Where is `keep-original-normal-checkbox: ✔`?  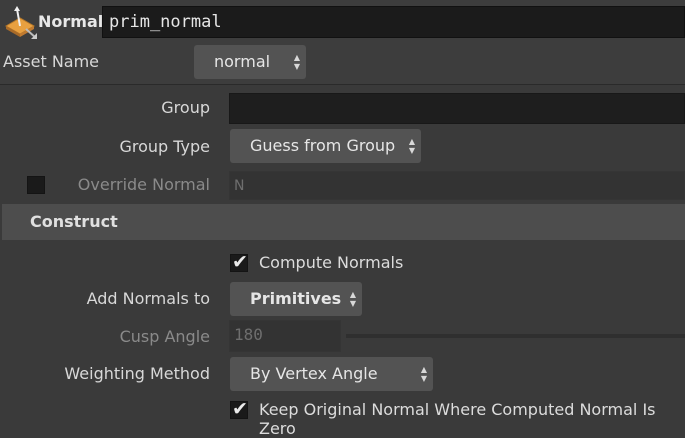
keep-original-normal-checkbox: ✔ is located at coordinates (239, 409).